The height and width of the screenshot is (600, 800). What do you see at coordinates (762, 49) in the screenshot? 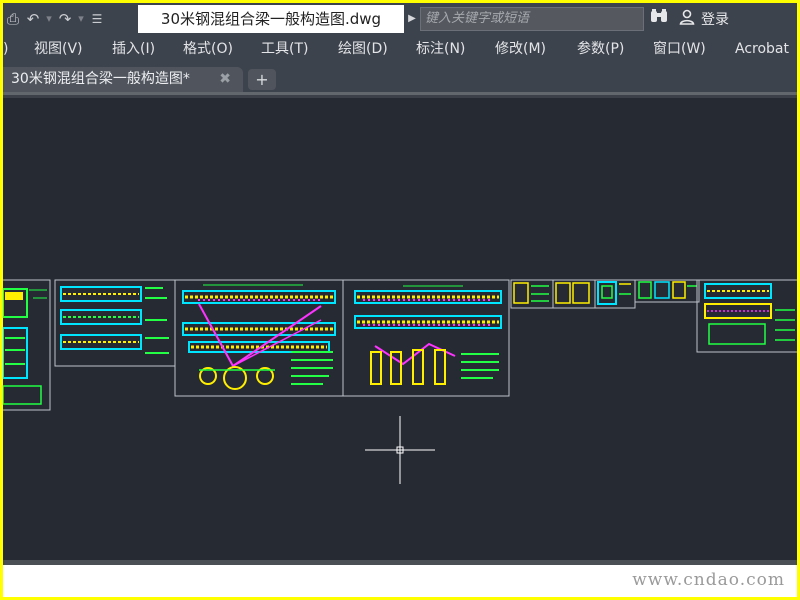
I see `menu-acrobat: Acrobat` at bounding box center [762, 49].